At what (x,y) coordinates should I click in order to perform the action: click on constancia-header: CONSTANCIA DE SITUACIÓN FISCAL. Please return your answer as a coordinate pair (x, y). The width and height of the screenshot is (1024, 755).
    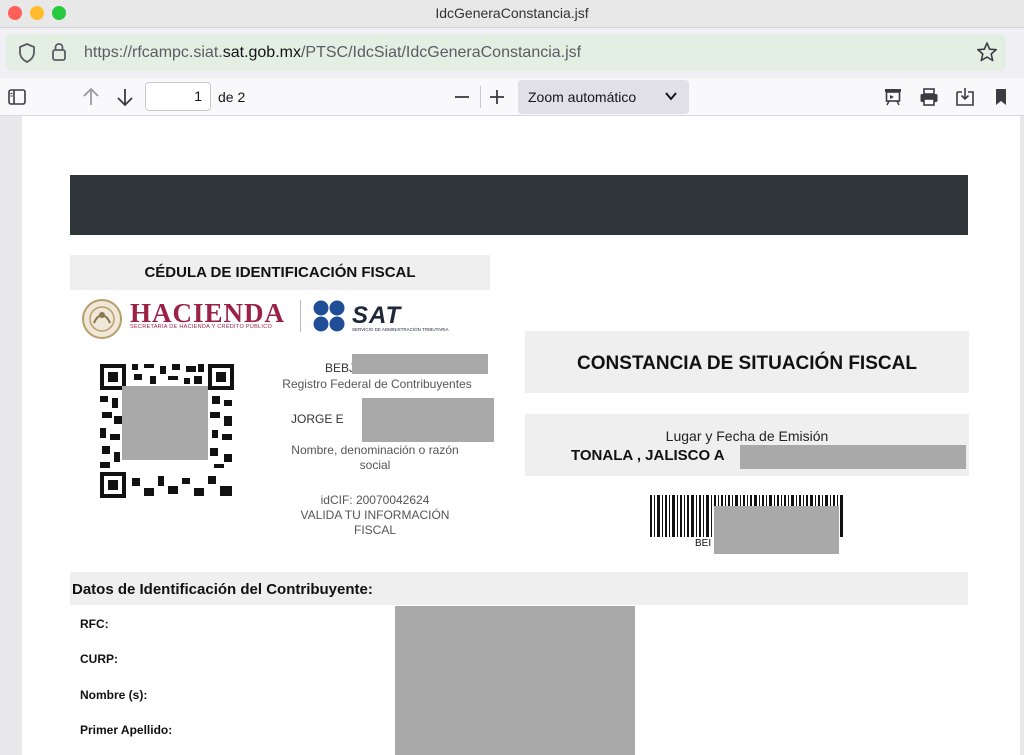
    Looking at the image, I should click on (747, 362).